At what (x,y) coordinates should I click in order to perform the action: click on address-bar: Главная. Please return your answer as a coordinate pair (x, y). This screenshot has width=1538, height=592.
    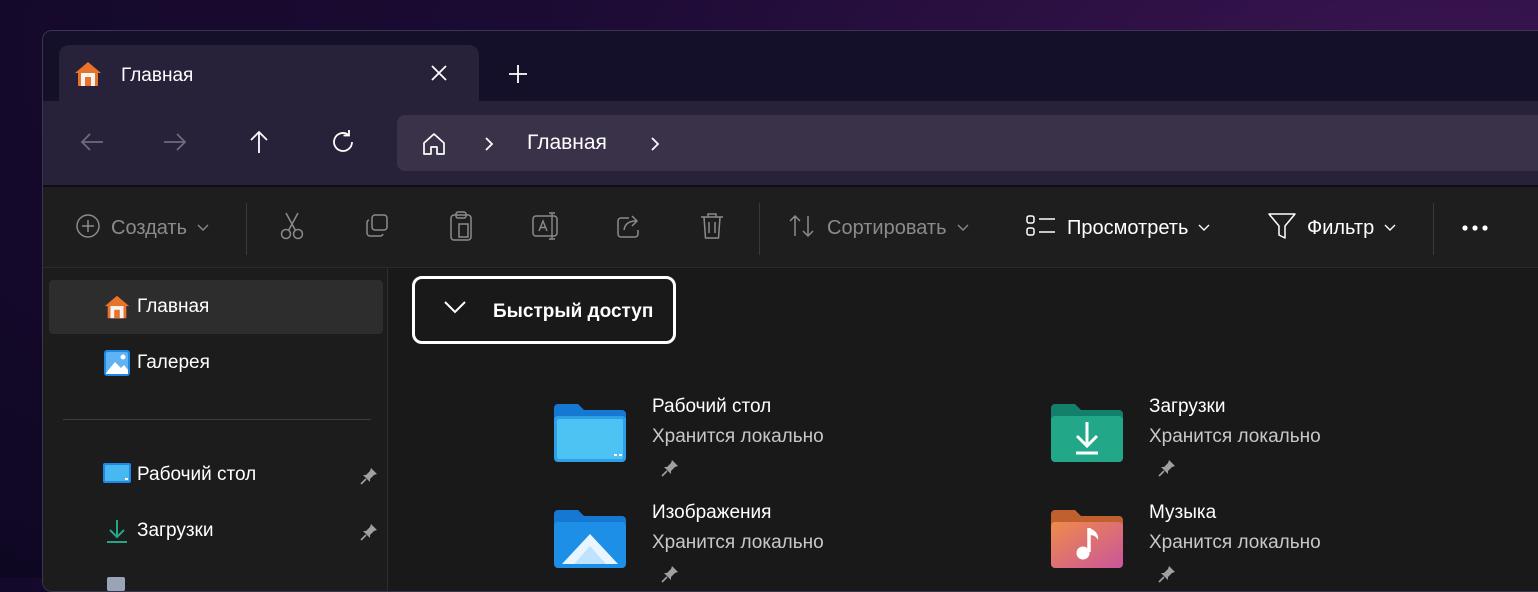
    Looking at the image, I should click on (967, 143).